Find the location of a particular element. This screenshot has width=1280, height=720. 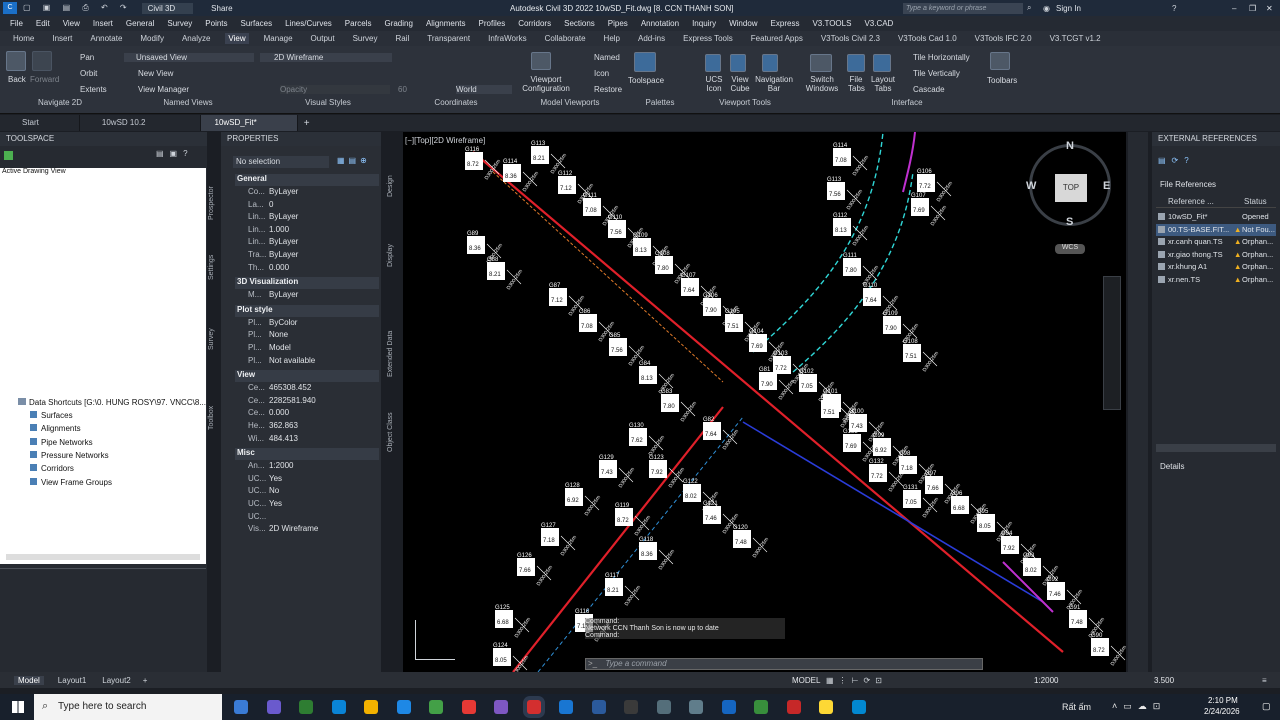

ribbon-tab: Express Tools is located at coordinates (708, 38).